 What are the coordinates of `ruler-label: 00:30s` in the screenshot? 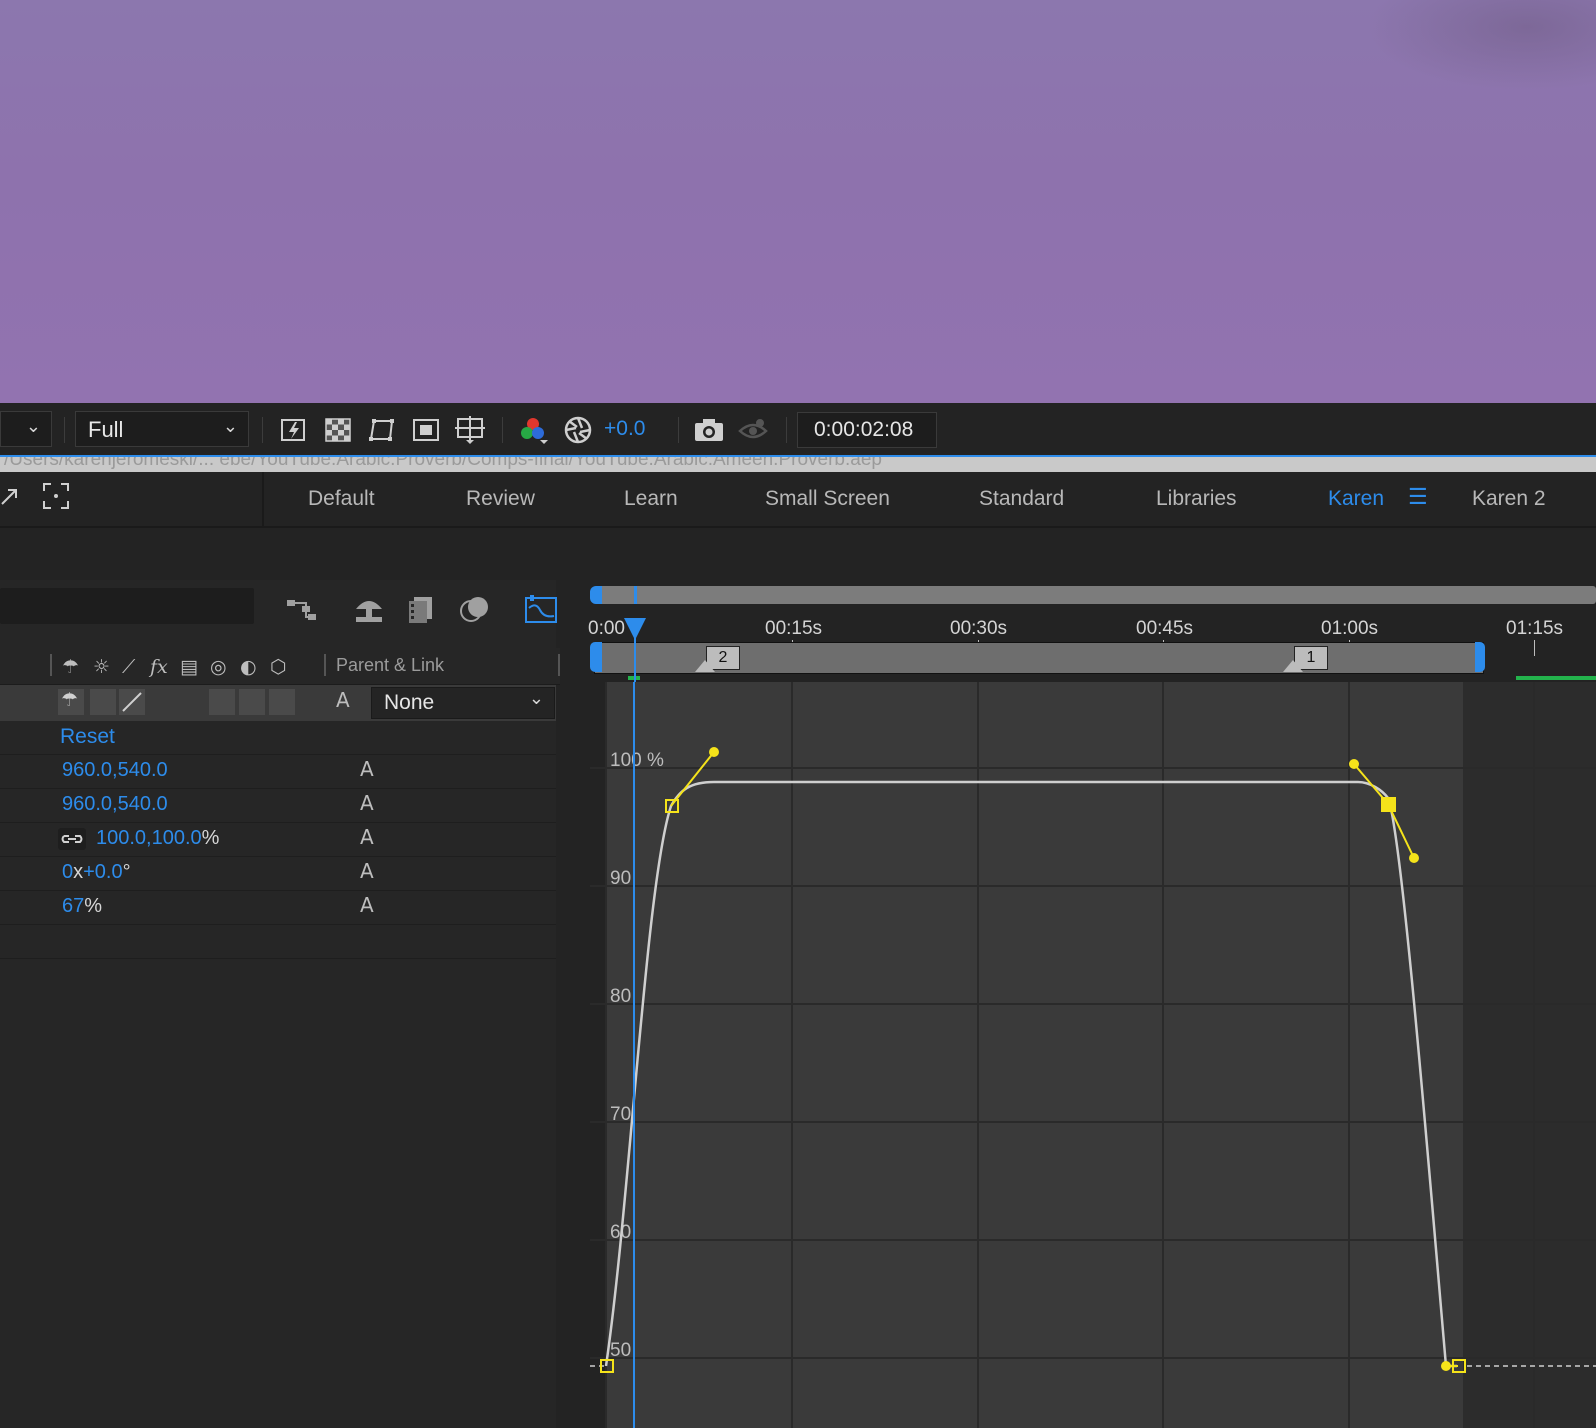 It's located at (979, 628).